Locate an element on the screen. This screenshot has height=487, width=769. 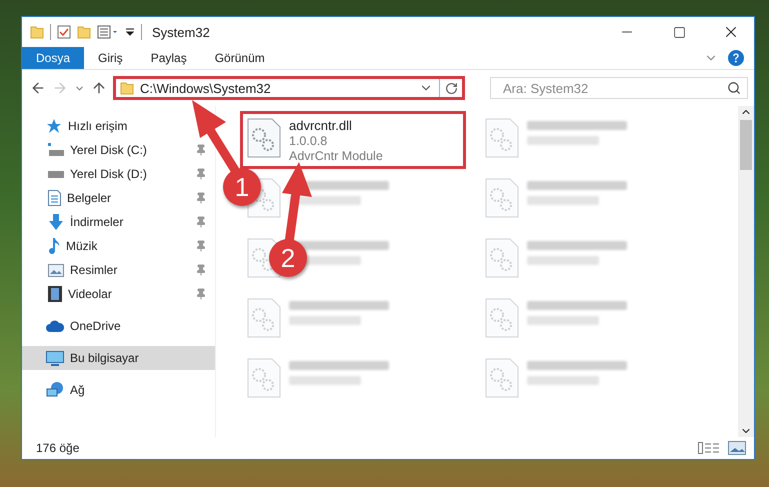
sidebar-item: Hızlı erişim is located at coordinates (79, 126).